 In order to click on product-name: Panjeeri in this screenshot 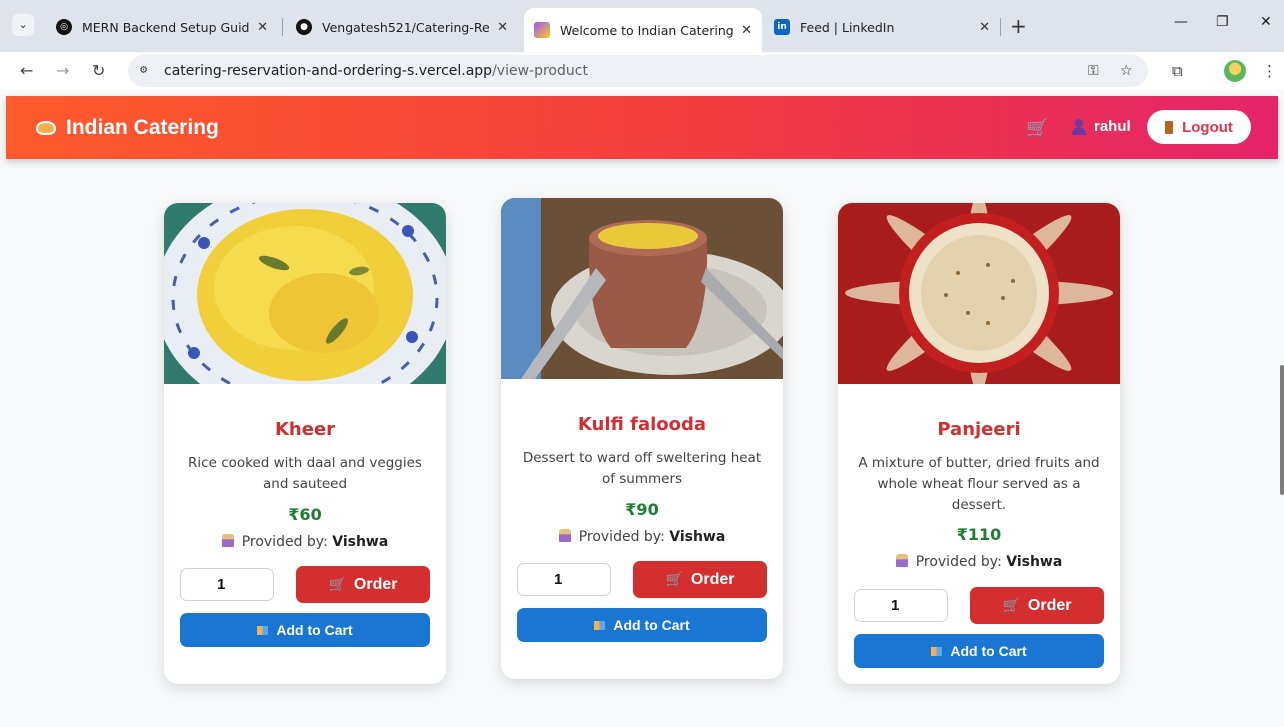, I will do `click(979, 429)`.